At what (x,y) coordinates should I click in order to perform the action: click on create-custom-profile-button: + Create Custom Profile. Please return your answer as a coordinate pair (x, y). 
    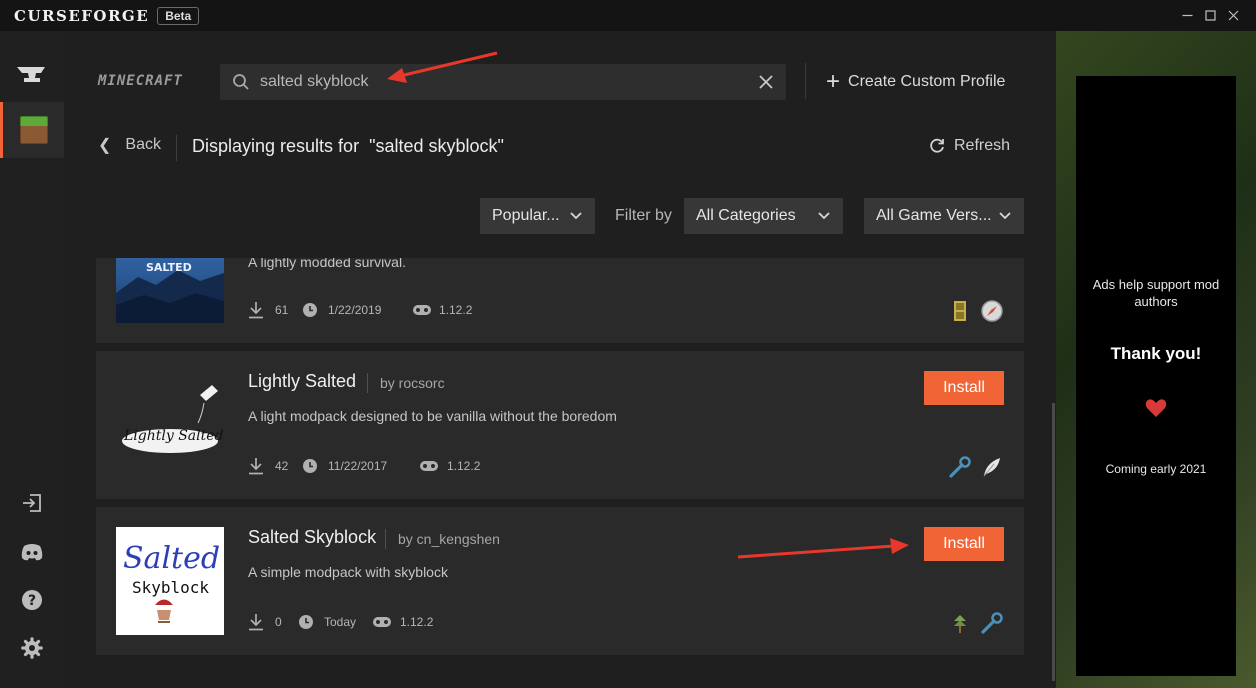
    Looking at the image, I should click on (915, 82).